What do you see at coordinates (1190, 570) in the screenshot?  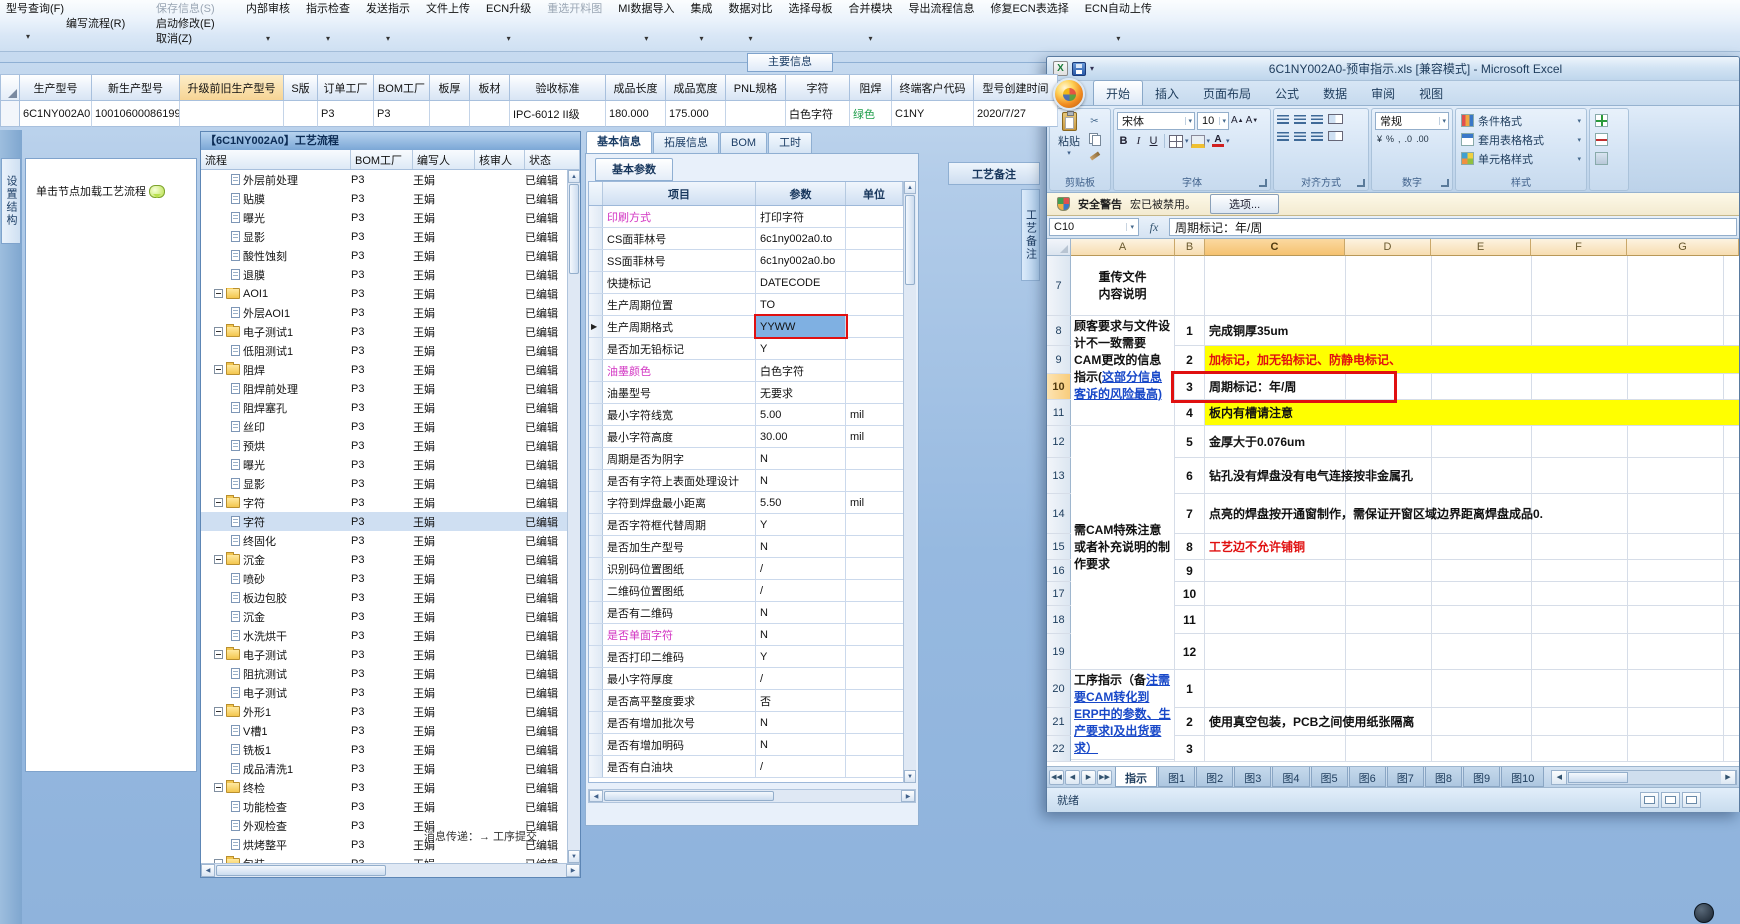 I see `cell-col-b: 9` at bounding box center [1190, 570].